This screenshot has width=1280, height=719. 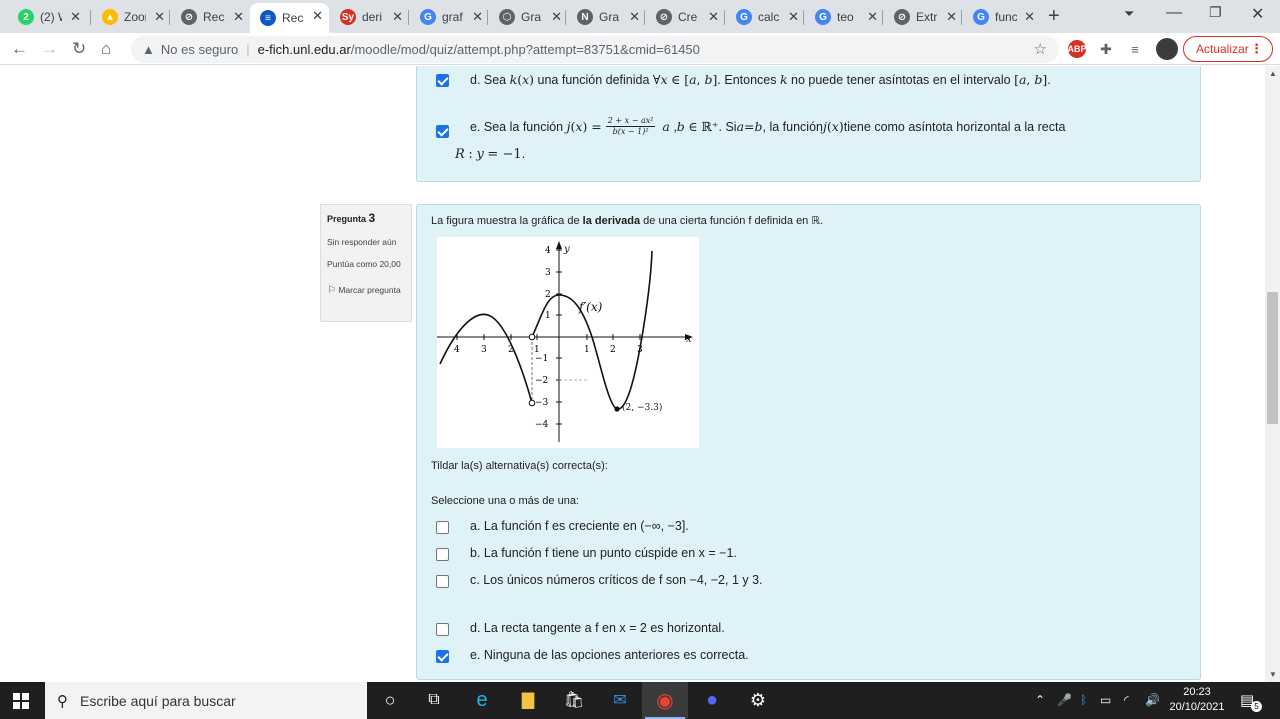 I want to click on chrome-taskbar-active: ◉, so click(x=665, y=700).